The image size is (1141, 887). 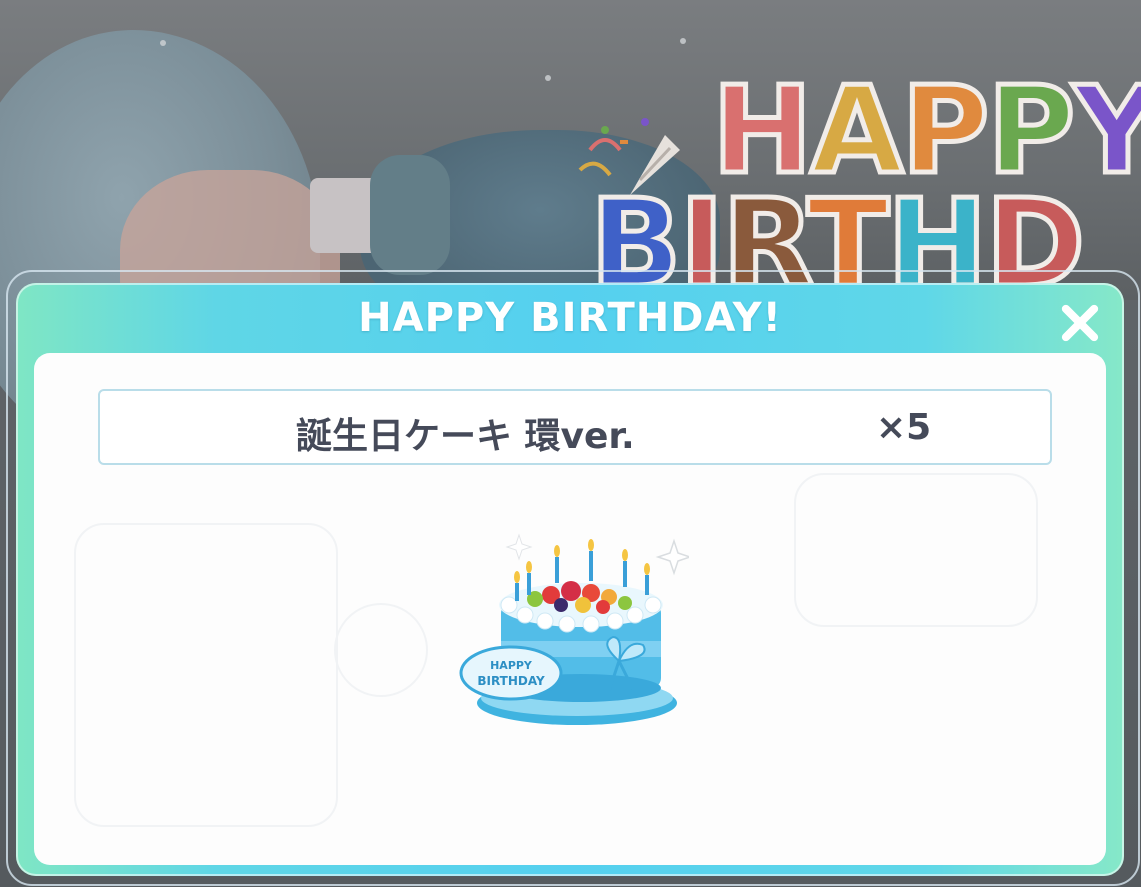 I want to click on plaque-line-2: BIRTHDAY, so click(x=511, y=681).